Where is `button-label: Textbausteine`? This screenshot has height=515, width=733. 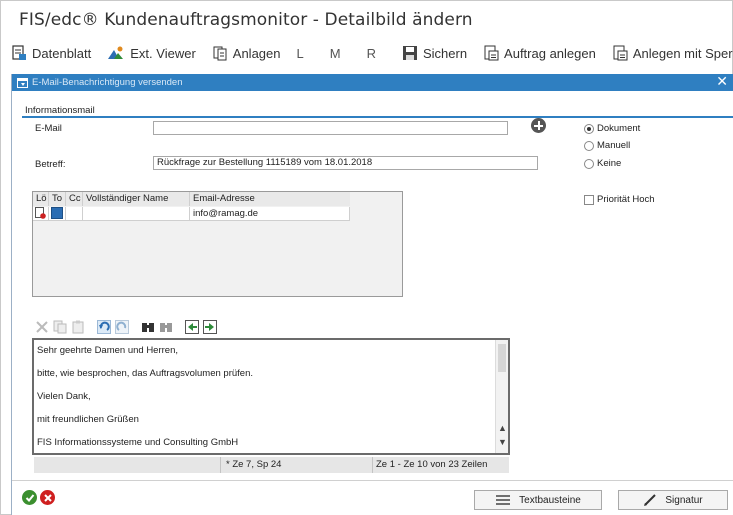 button-label: Textbausteine is located at coordinates (550, 500).